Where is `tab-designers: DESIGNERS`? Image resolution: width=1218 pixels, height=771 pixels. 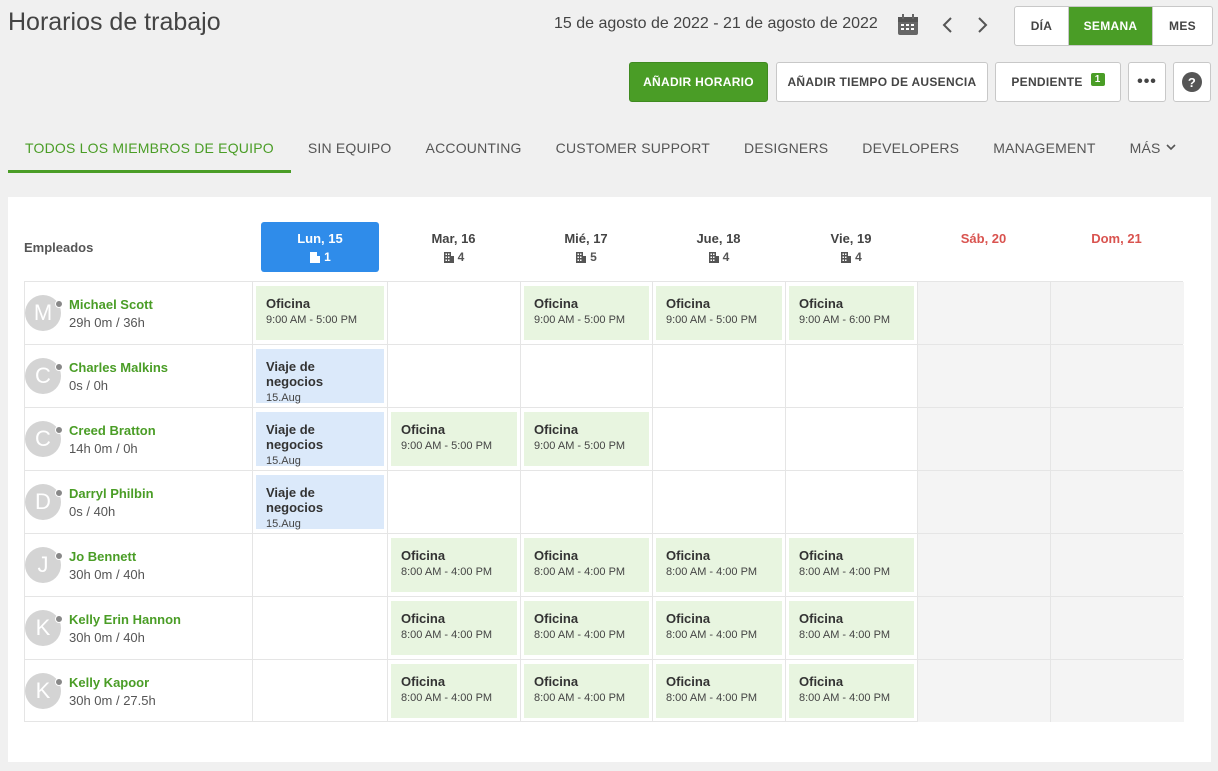
tab-designers: DESIGNERS is located at coordinates (786, 148).